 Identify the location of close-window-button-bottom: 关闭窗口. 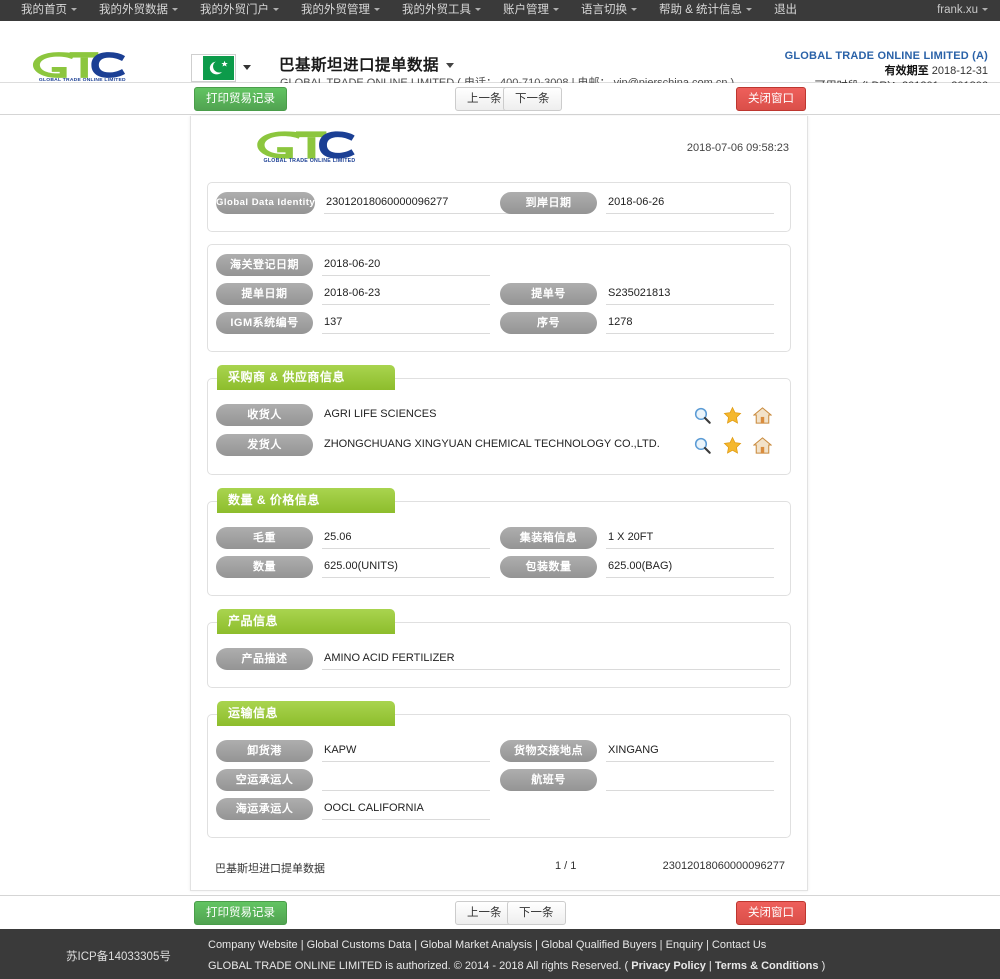
(771, 913).